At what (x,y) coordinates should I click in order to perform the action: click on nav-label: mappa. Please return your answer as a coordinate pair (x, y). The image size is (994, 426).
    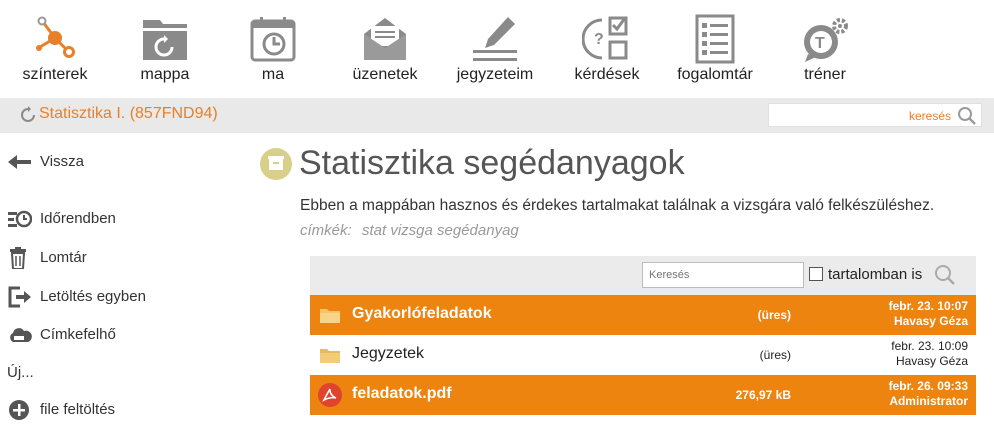
    Looking at the image, I should click on (165, 74).